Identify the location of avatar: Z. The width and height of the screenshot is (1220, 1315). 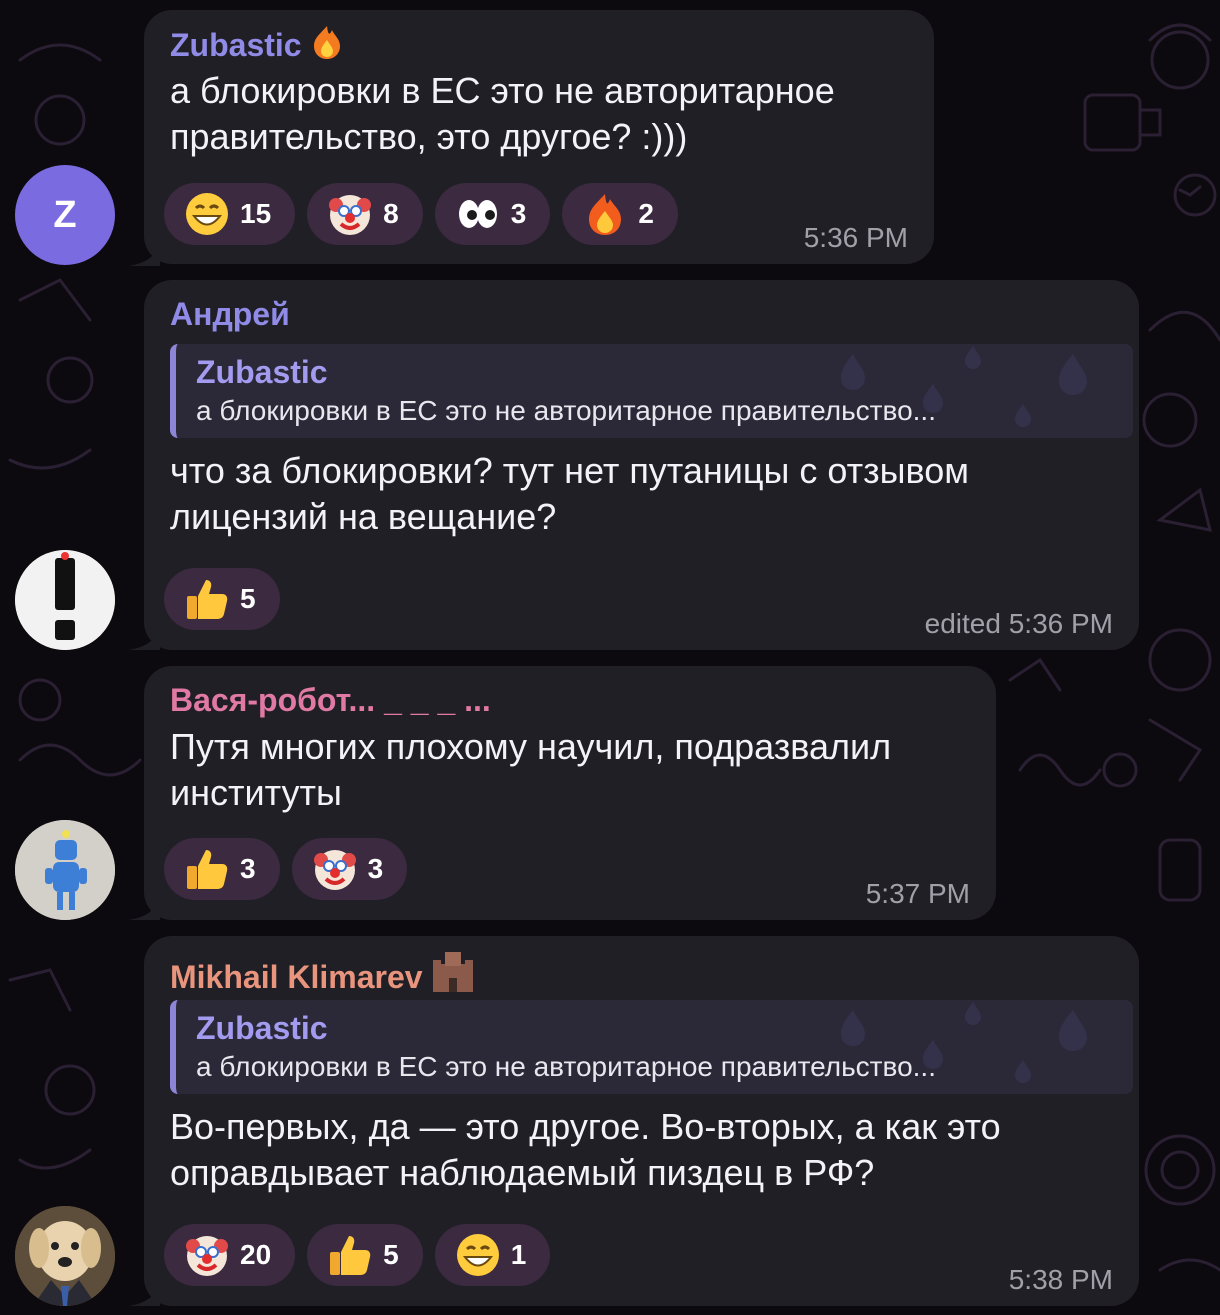
(65, 215).